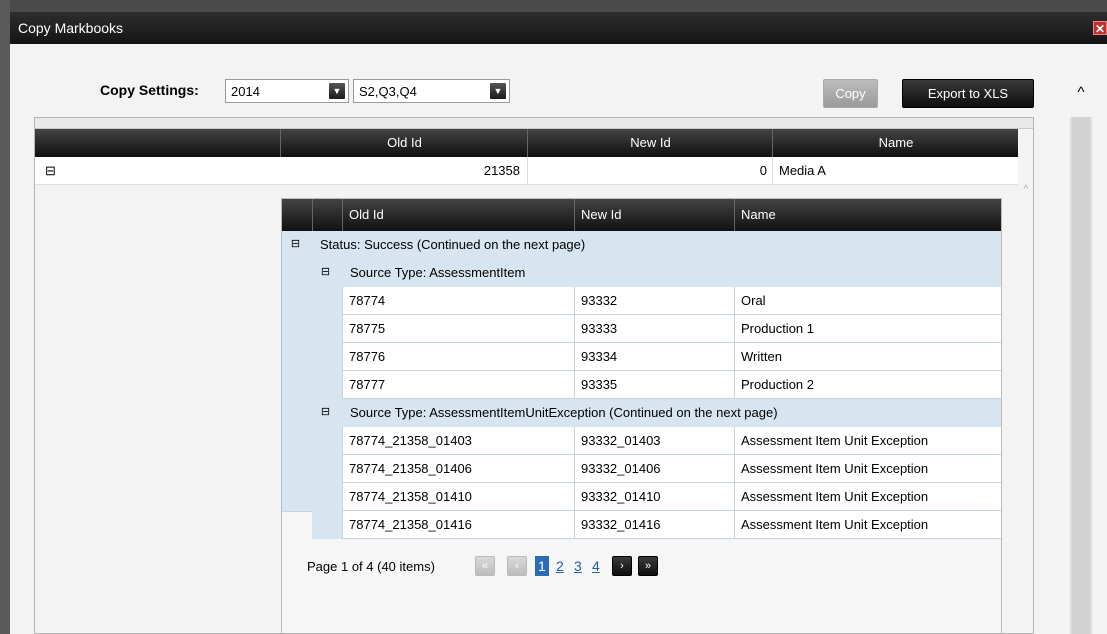  Describe the element at coordinates (517, 566) in the screenshot. I see `prev-page-icon: ‹` at that location.